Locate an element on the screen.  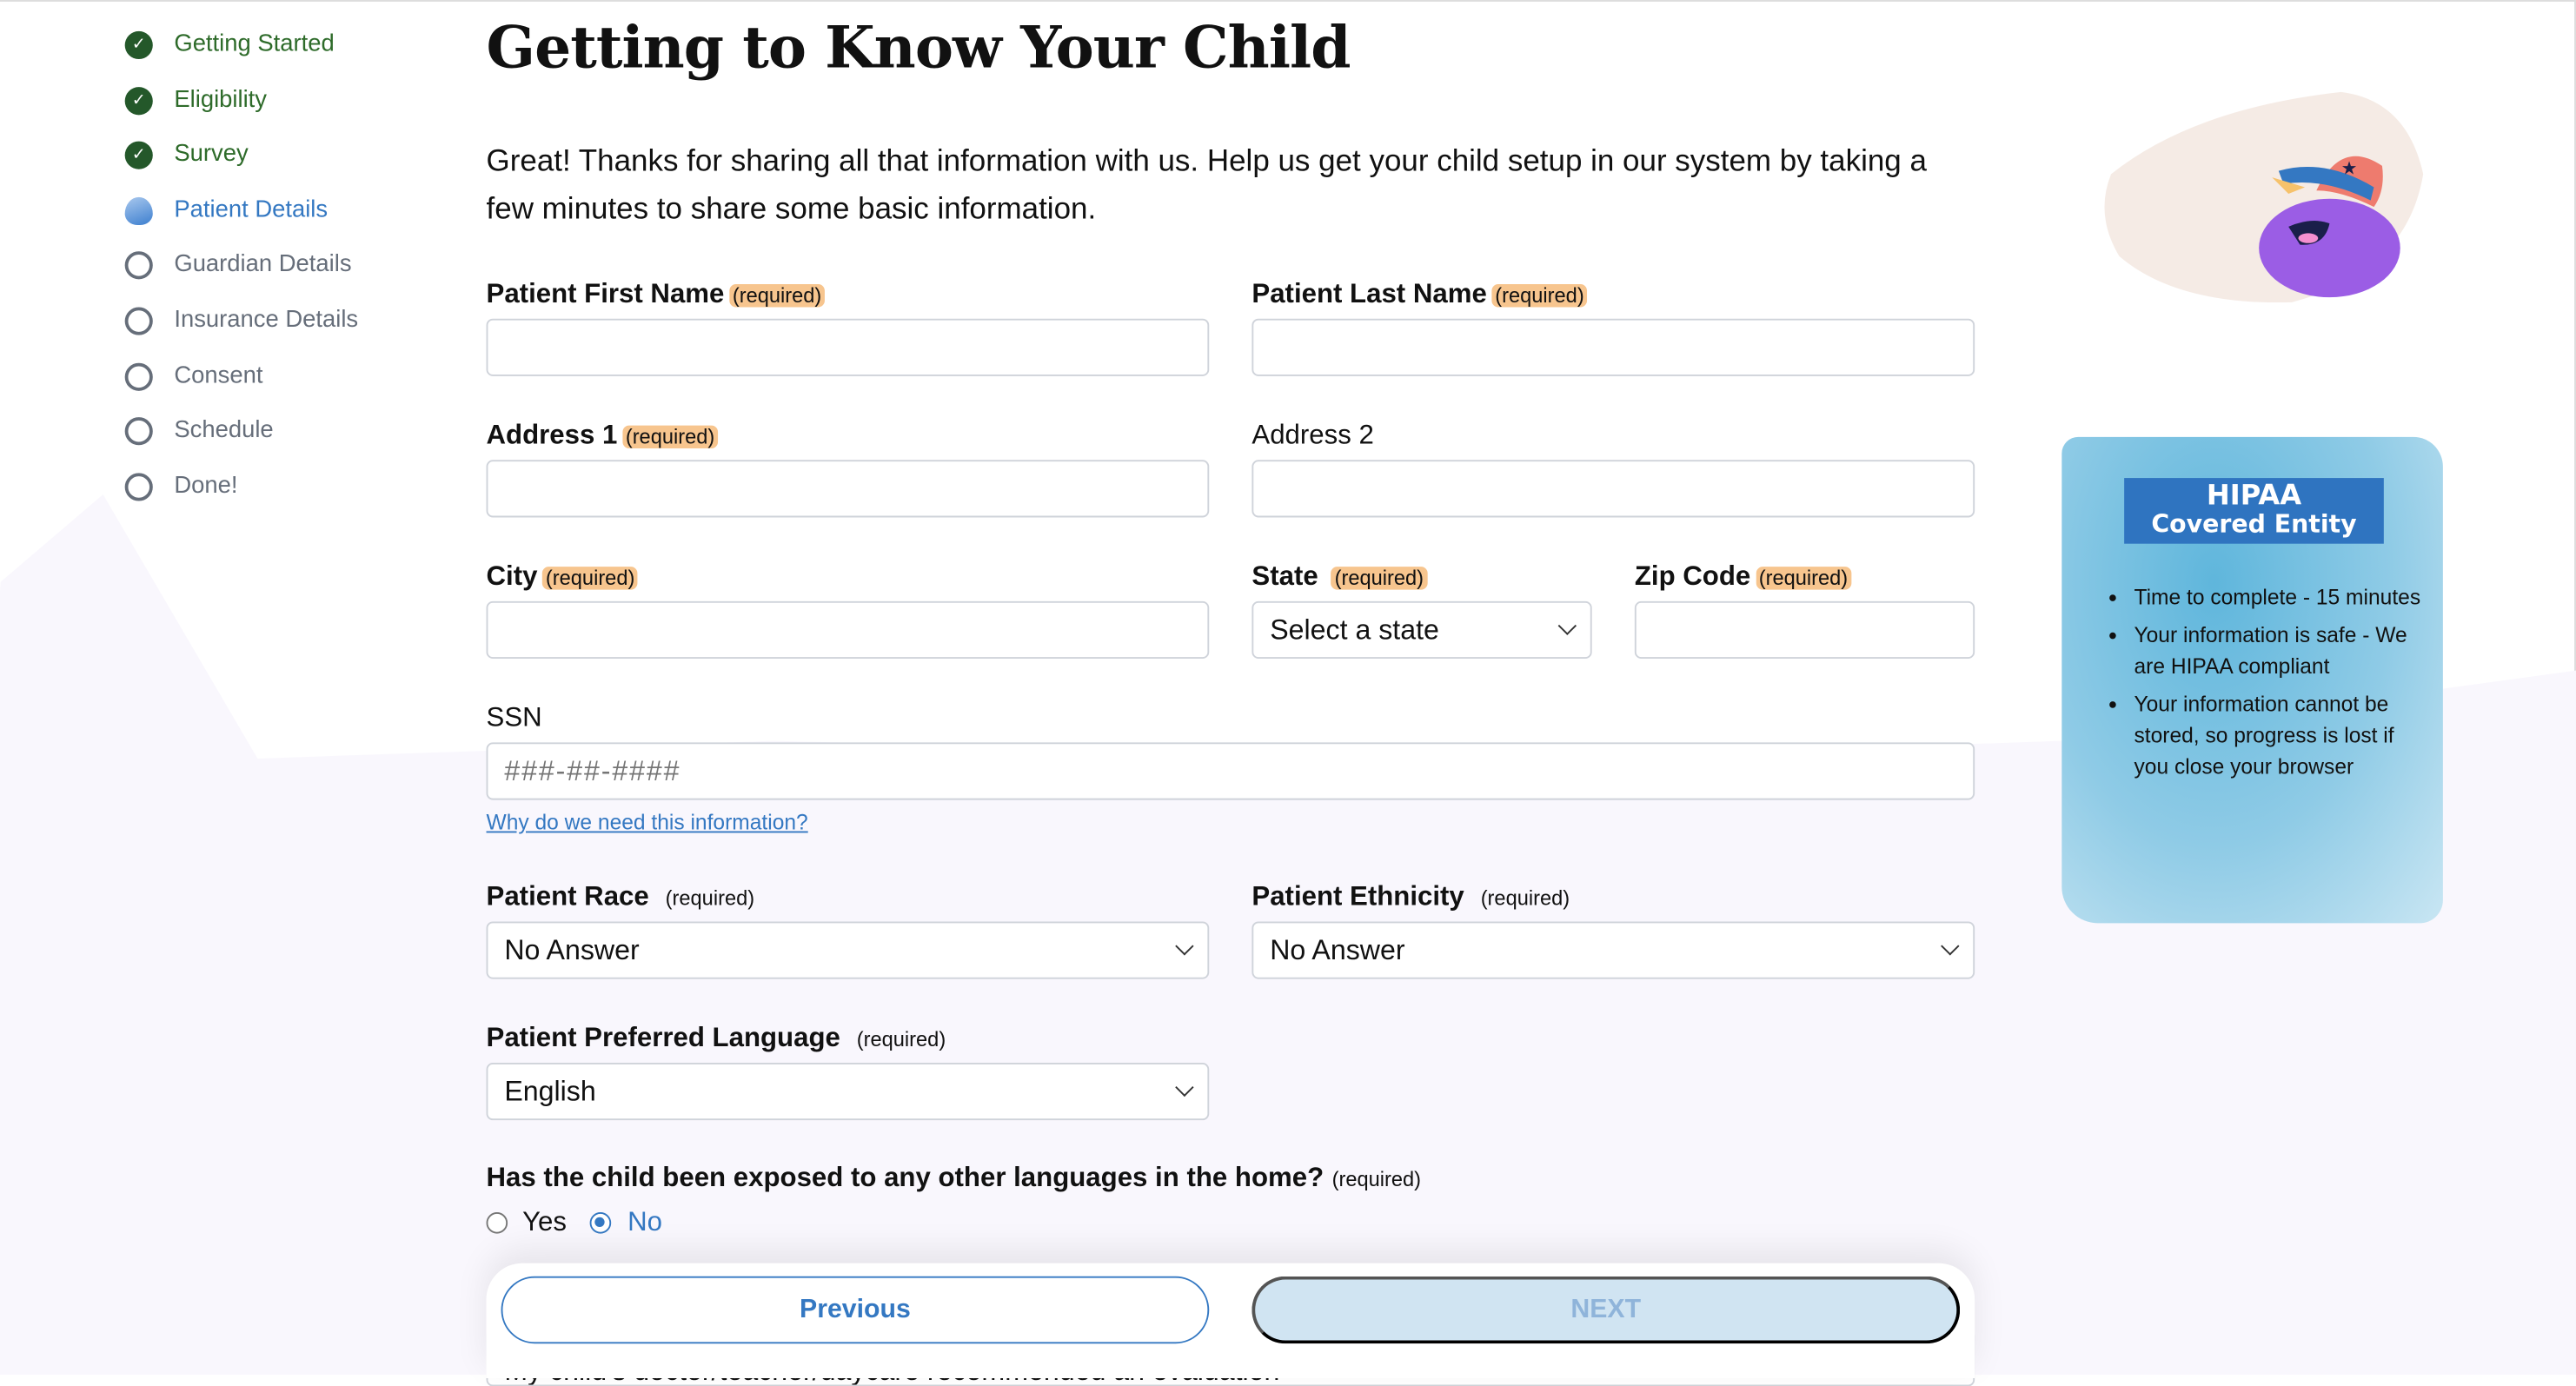
language-label: Patient Preferred Language (required) is located at coordinates (716, 1038).